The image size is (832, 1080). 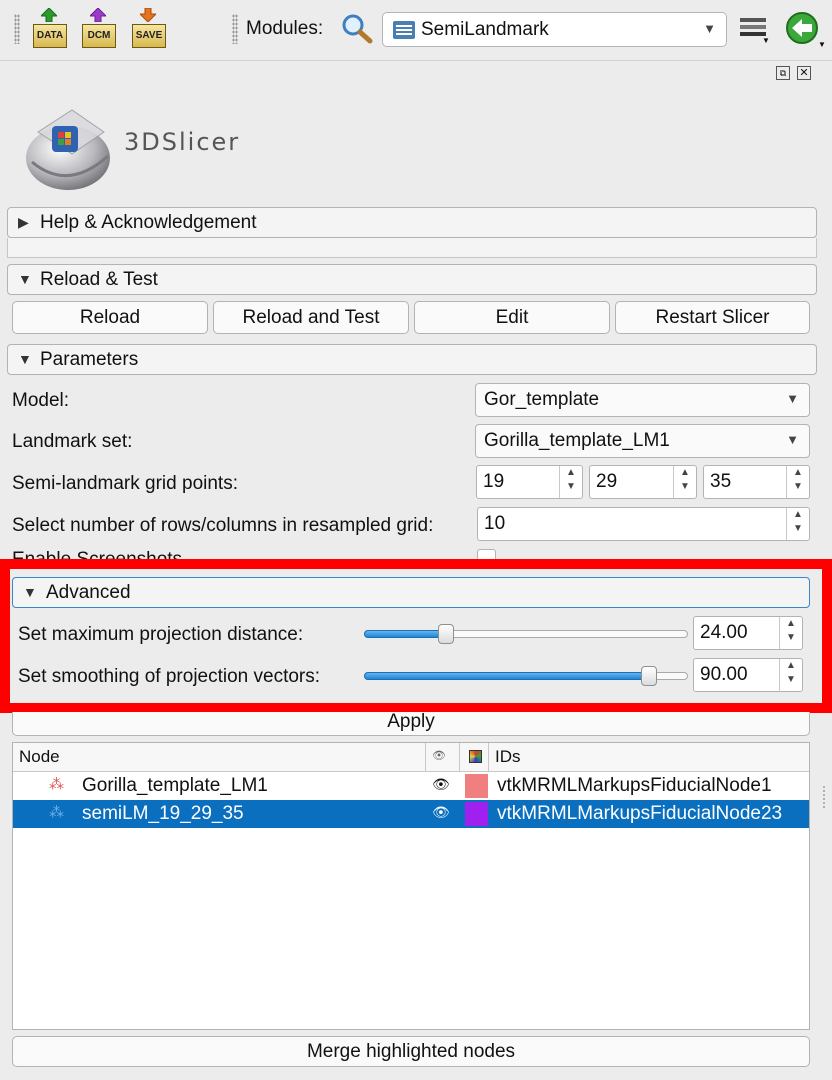 What do you see at coordinates (642, 400) in the screenshot?
I see `model-selector: Gor_template ▼` at bounding box center [642, 400].